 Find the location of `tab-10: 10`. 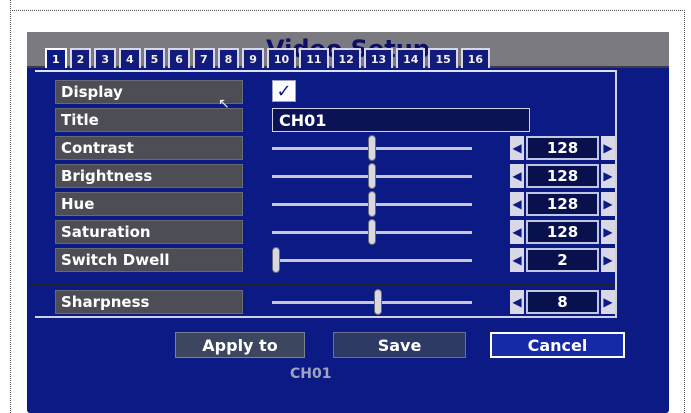

tab-10: 10 is located at coordinates (281, 58).